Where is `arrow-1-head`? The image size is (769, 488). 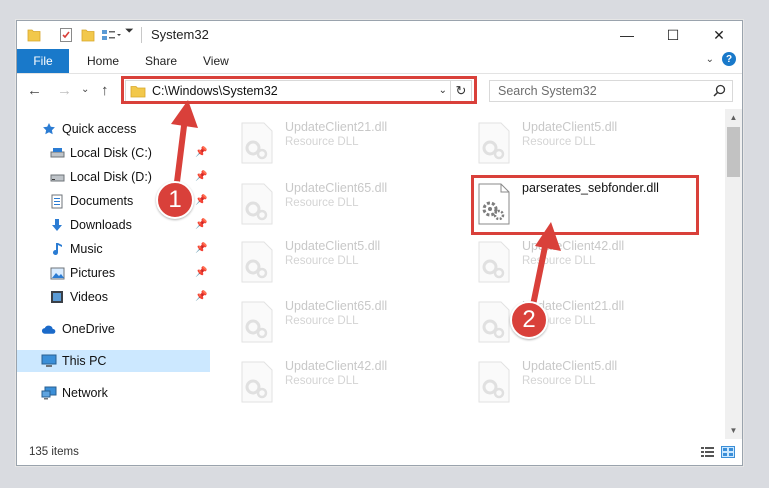
arrow-1-head is located at coordinates (184, 114).